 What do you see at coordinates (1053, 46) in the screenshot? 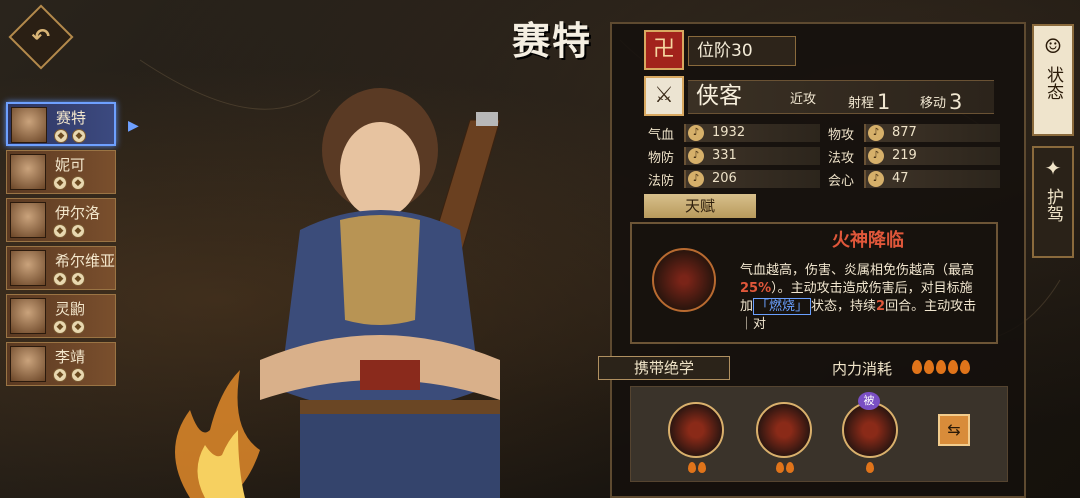
I see `portrait-icon: ☺` at bounding box center [1053, 46].